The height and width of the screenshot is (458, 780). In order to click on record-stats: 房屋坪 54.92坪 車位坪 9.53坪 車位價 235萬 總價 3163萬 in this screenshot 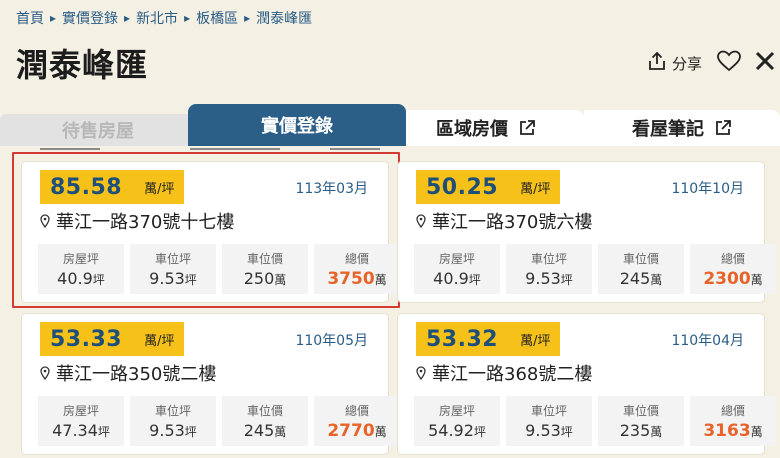, I will do `click(595, 421)`.